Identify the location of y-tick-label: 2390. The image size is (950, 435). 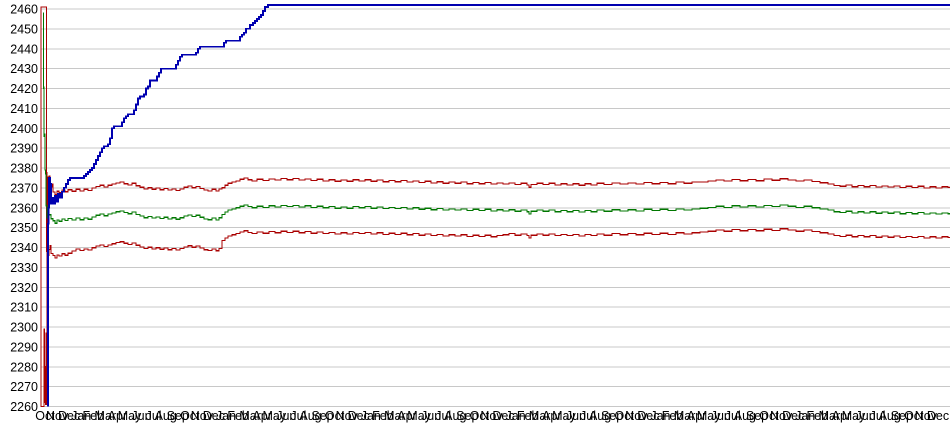
(24, 149).